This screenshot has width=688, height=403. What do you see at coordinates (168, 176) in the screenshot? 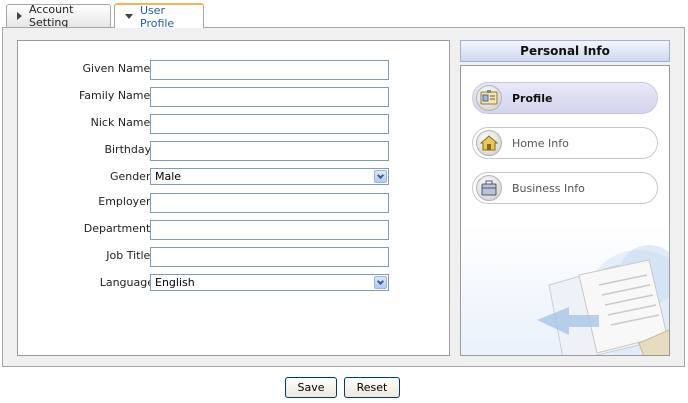
I see `gender-selected-value: Male` at bounding box center [168, 176].